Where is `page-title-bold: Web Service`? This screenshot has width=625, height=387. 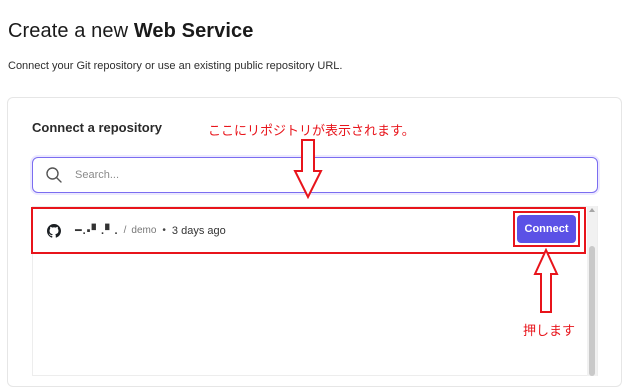
page-title-bold: Web Service is located at coordinates (193, 31).